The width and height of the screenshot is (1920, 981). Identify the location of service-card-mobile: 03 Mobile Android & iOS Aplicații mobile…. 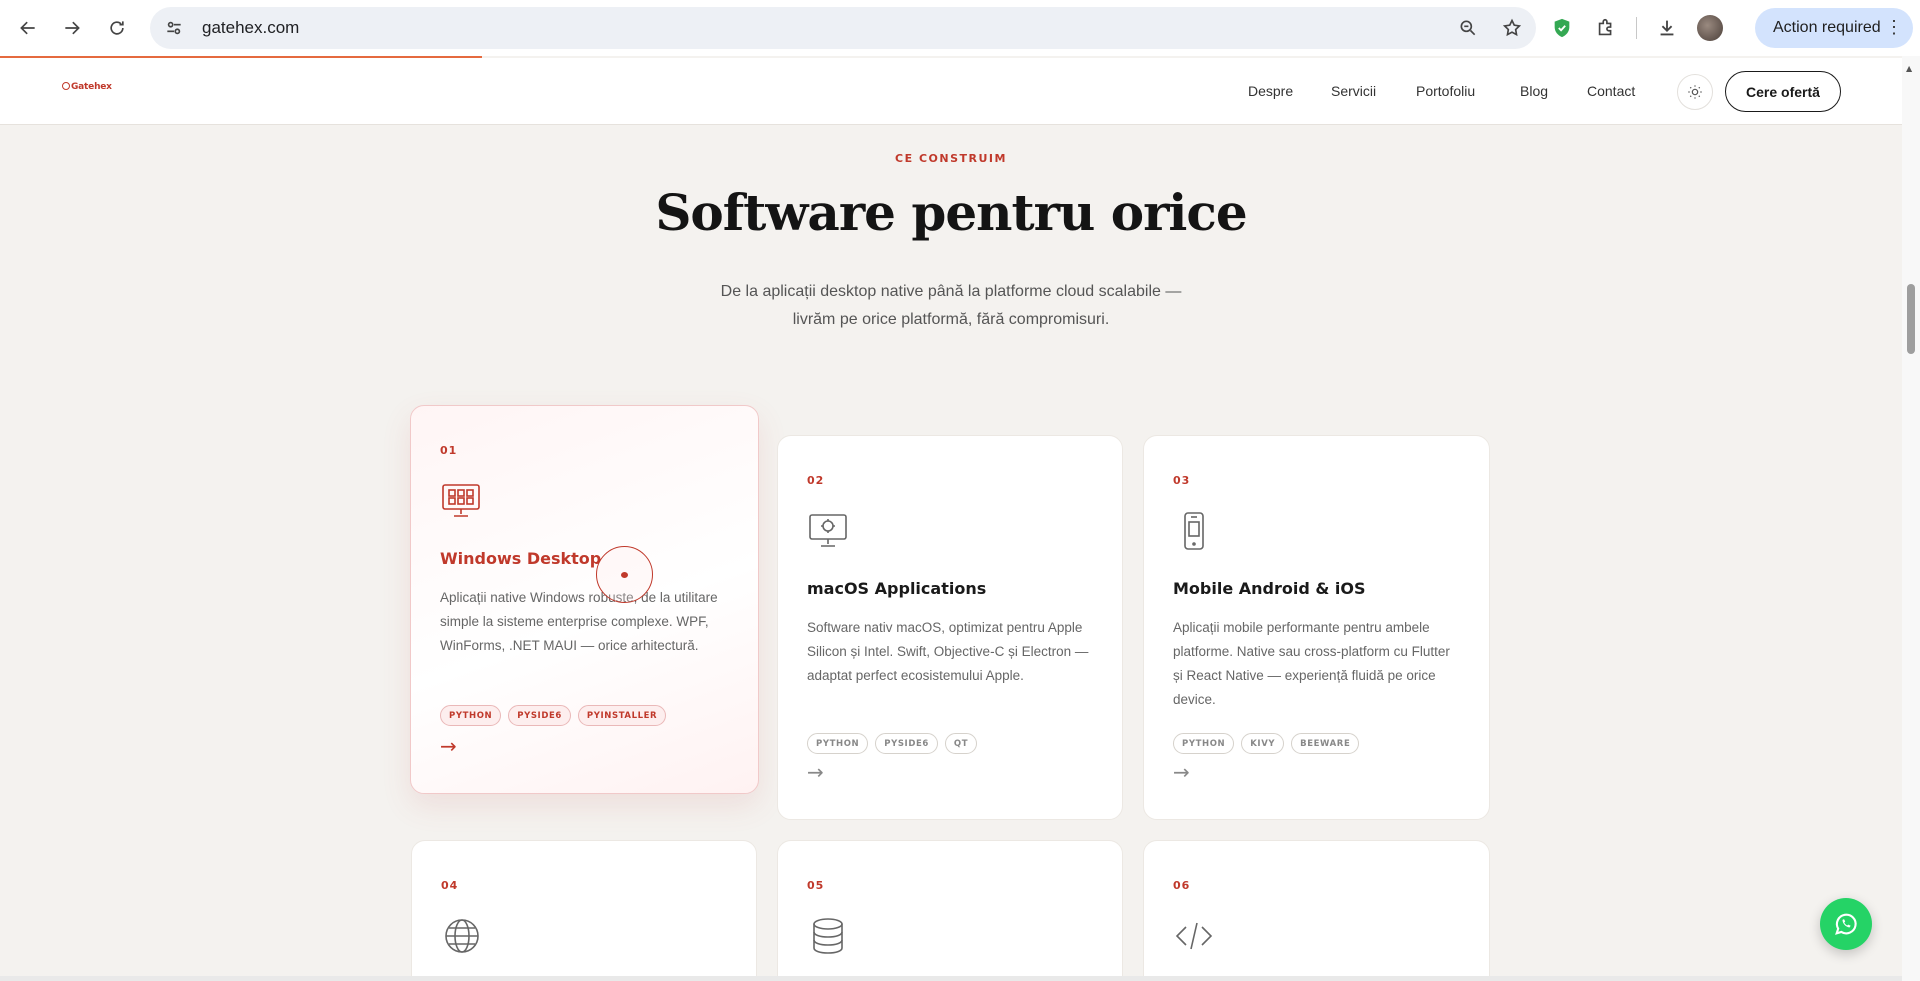
(1316, 627).